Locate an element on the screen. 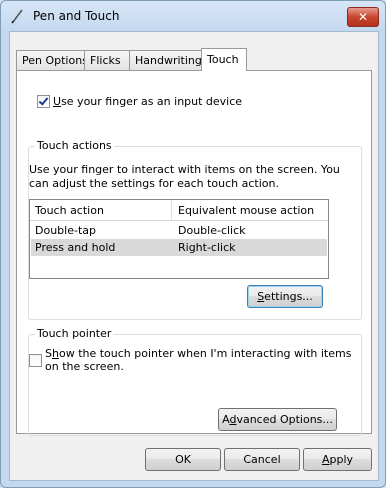  window-title: Pen and Touch is located at coordinates (76, 16).